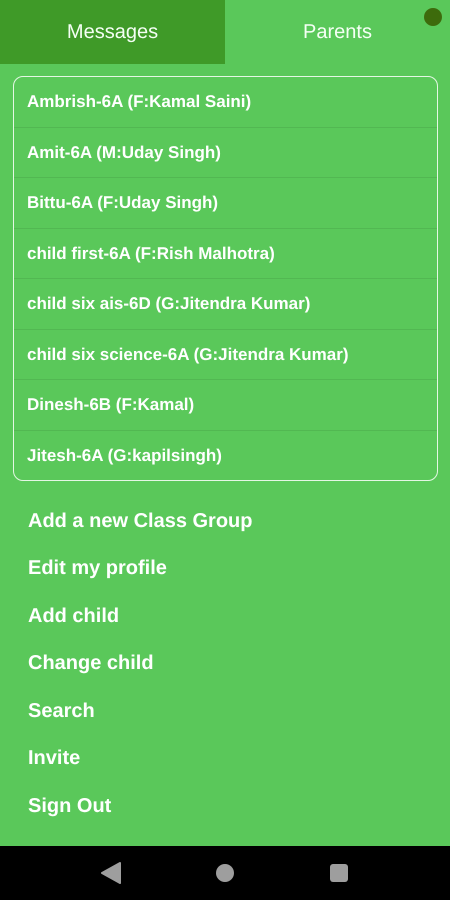  I want to click on parent-list-item: Jitesh-6A (G:kapilsingh), so click(225, 455).